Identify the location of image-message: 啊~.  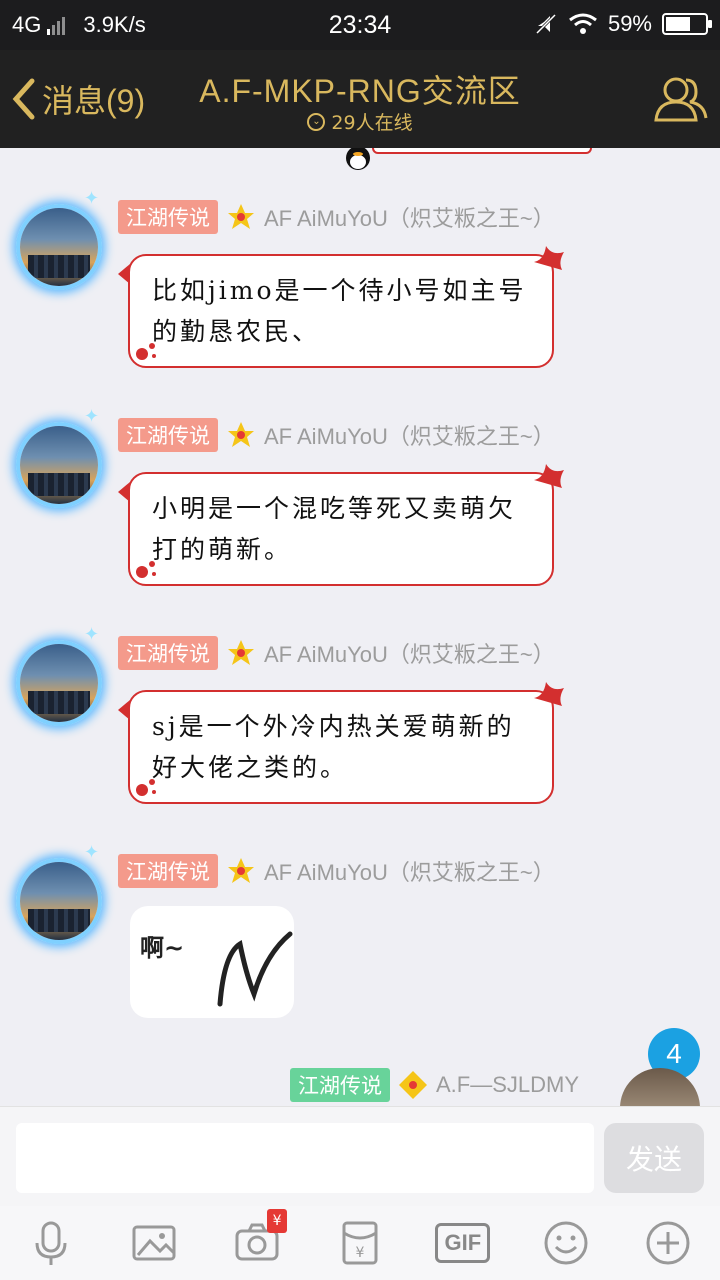
(212, 962).